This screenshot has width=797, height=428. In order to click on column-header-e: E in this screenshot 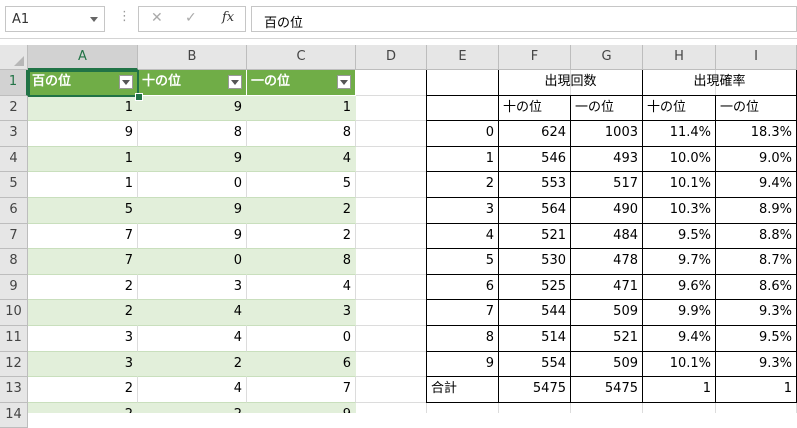, I will do `click(463, 57)`.